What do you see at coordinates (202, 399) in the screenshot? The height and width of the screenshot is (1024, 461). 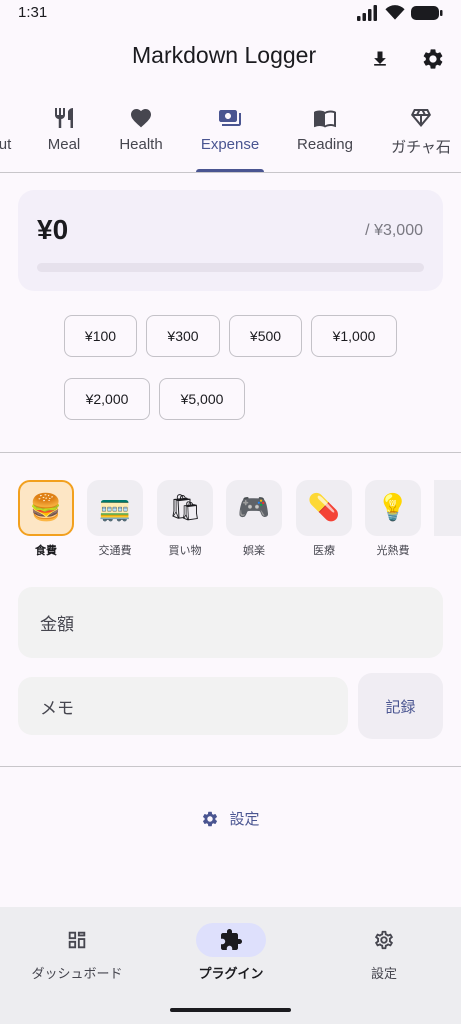 I see `quick-amount-button: ¥5,000` at bounding box center [202, 399].